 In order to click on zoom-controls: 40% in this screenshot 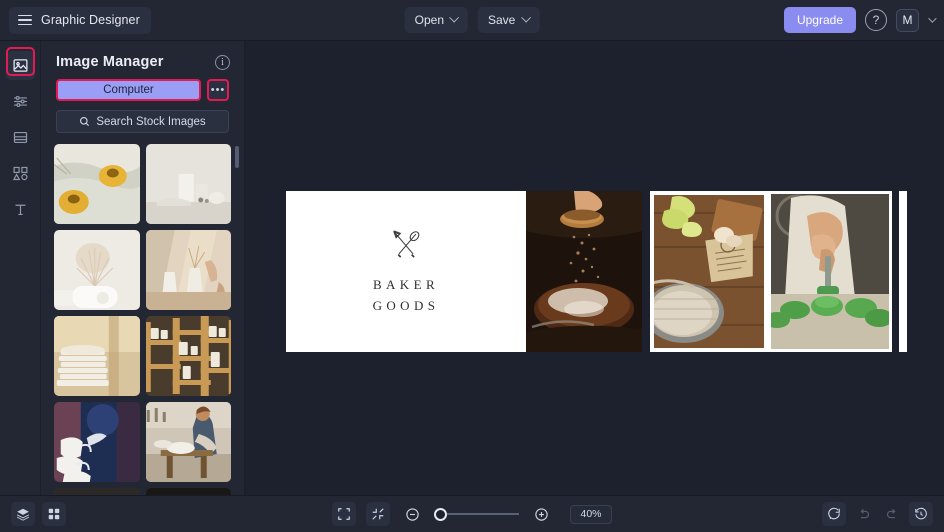, I will do `click(472, 514)`.